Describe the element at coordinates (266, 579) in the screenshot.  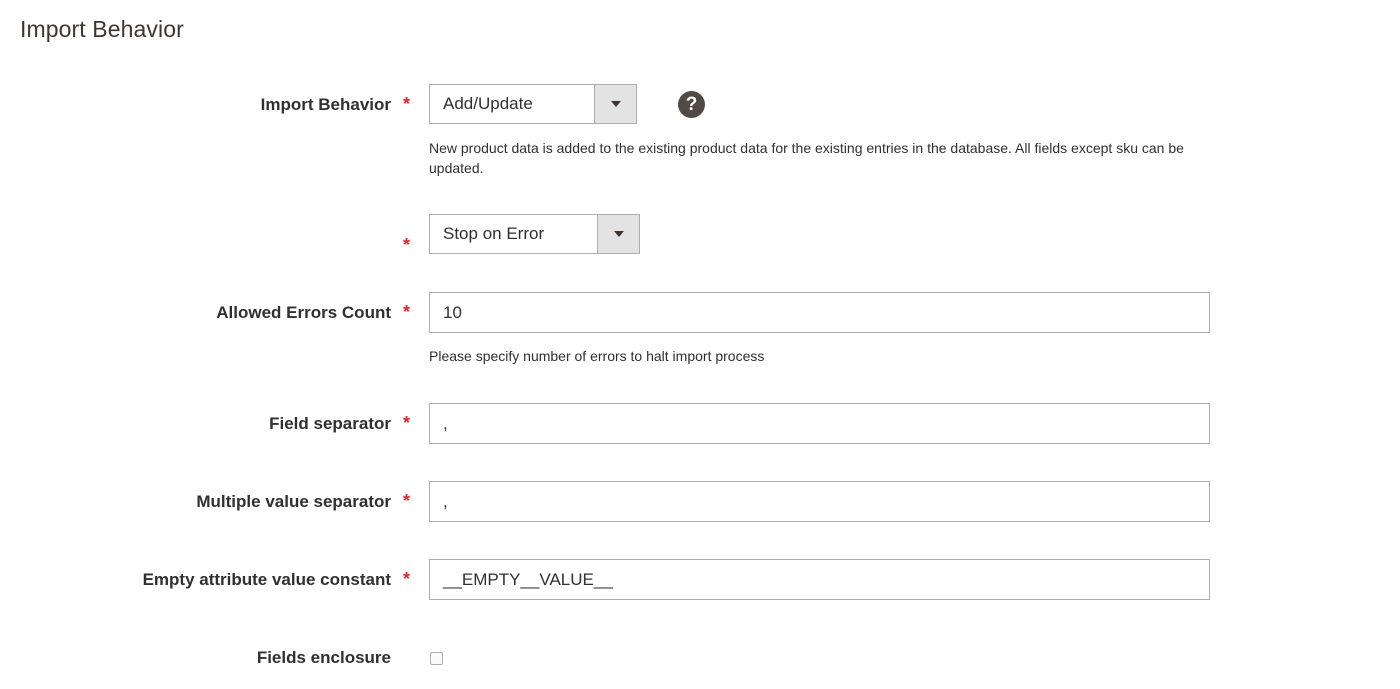
I see `empty-attribute-value-constant-label: Empty attribute value constant` at that location.